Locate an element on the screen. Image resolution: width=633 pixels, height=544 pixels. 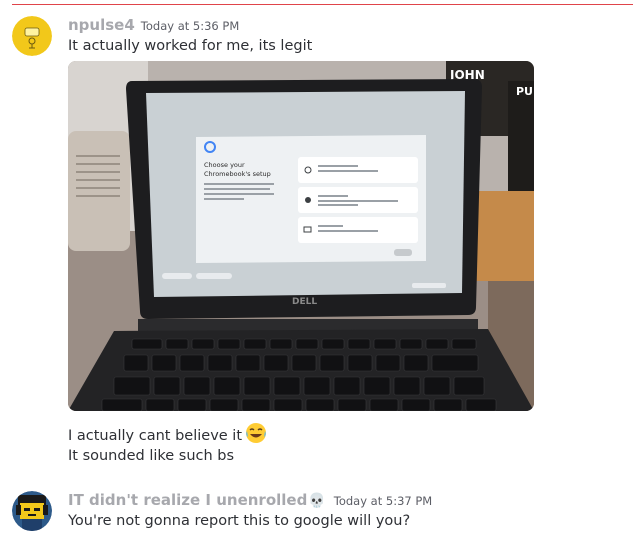
timestamp: Today at 5:36 PM is located at coordinates (190, 26).